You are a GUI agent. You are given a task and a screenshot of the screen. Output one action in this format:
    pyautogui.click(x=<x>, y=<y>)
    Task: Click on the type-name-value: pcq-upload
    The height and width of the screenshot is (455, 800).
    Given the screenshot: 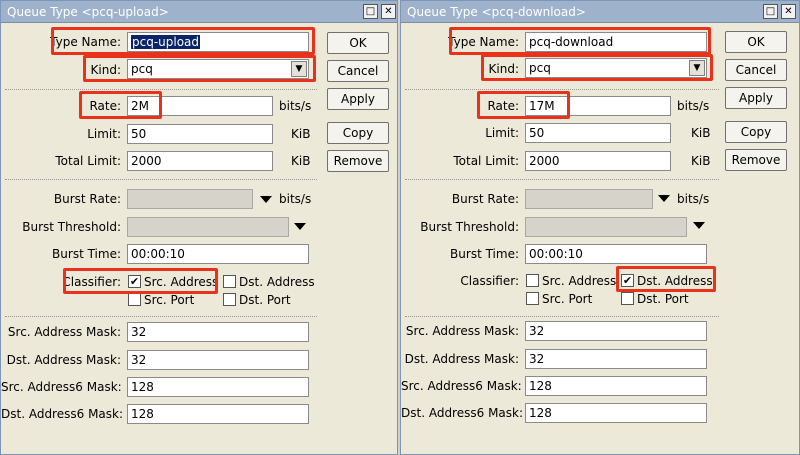 What is the action you would take?
    pyautogui.click(x=166, y=42)
    